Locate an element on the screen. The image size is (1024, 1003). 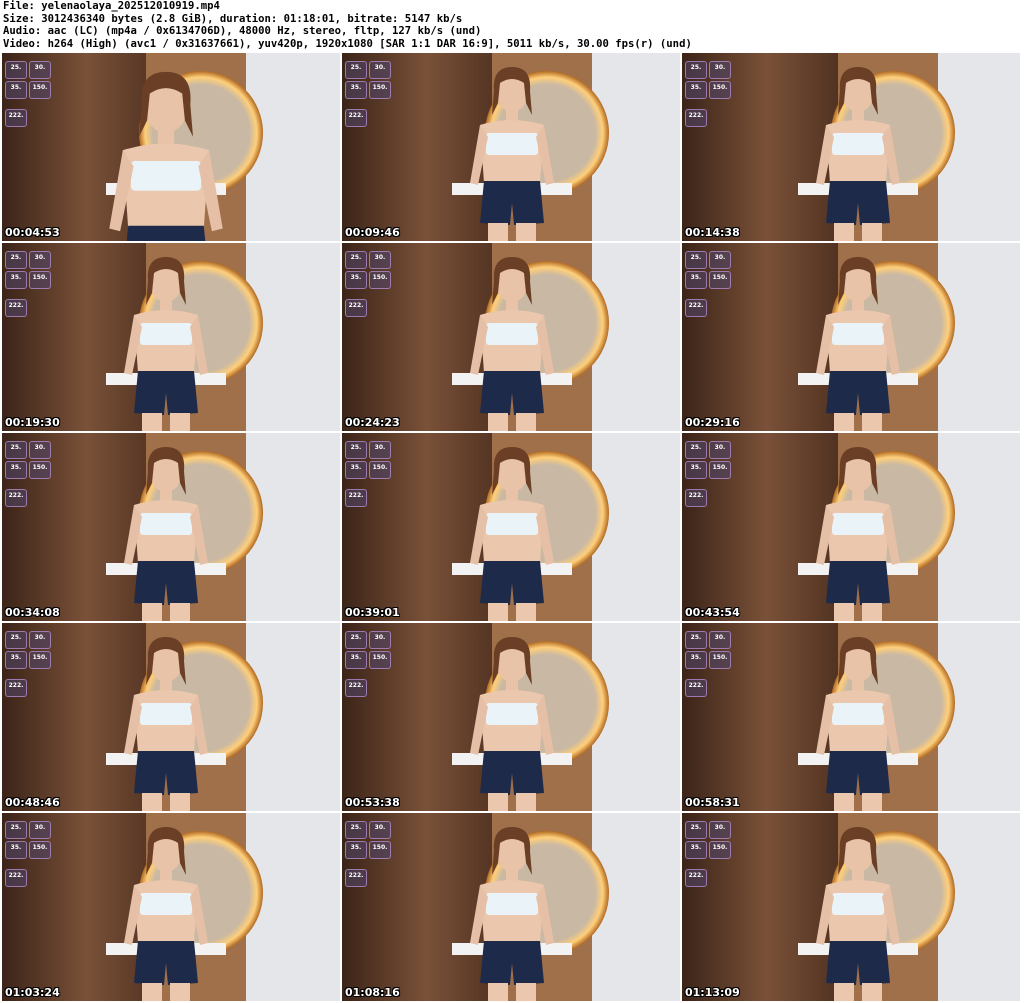
video-thumbnail: 25. 30. 35. 150. 222. 00:04:53 is located at coordinates (171, 147).